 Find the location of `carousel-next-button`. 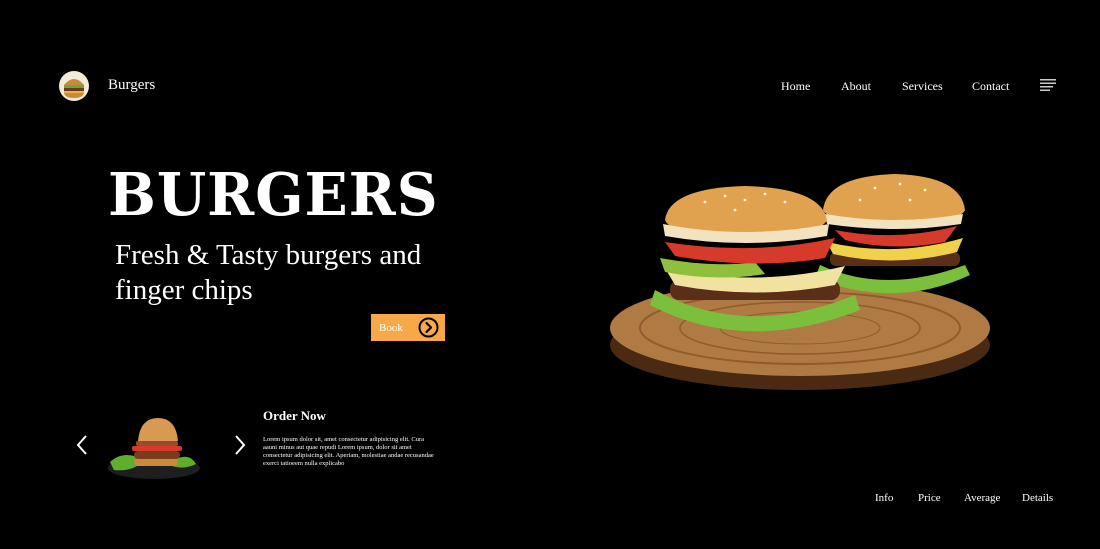

carousel-next-button is located at coordinates (240, 445).